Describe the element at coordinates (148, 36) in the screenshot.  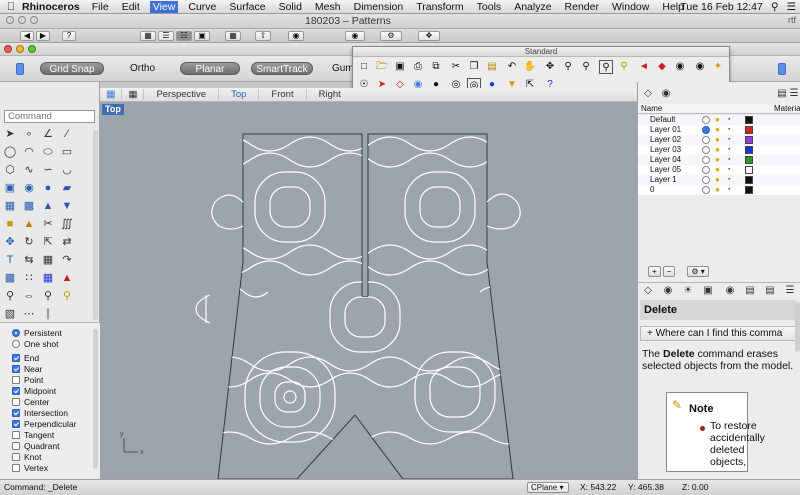
I see `grid-view-icon: ▦` at that location.